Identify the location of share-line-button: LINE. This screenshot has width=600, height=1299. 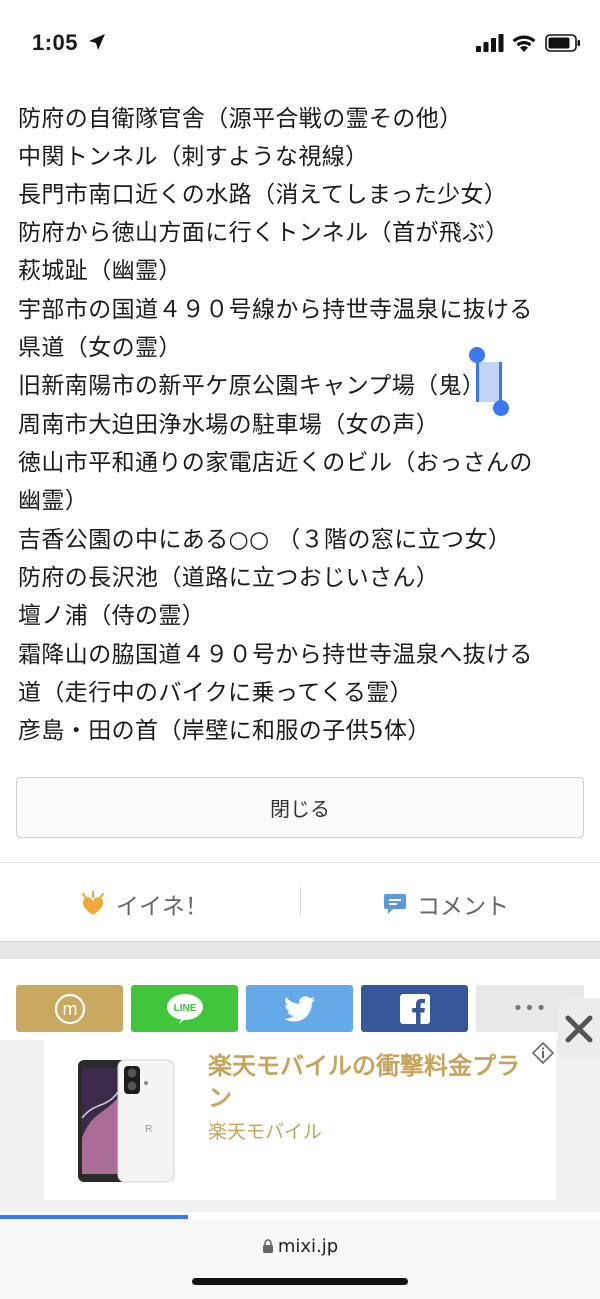
(184, 1008).